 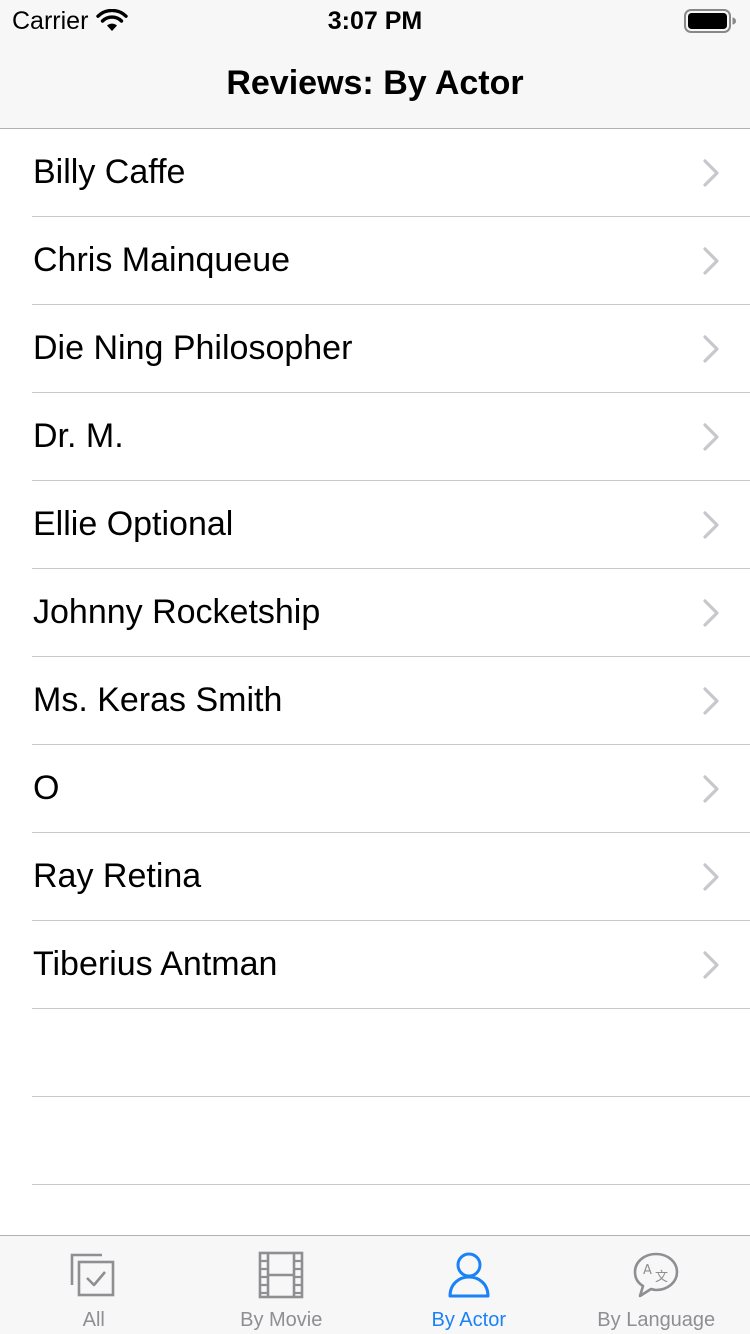 I want to click on list-item-label: Die Ning Philosopher, so click(x=193, y=348).